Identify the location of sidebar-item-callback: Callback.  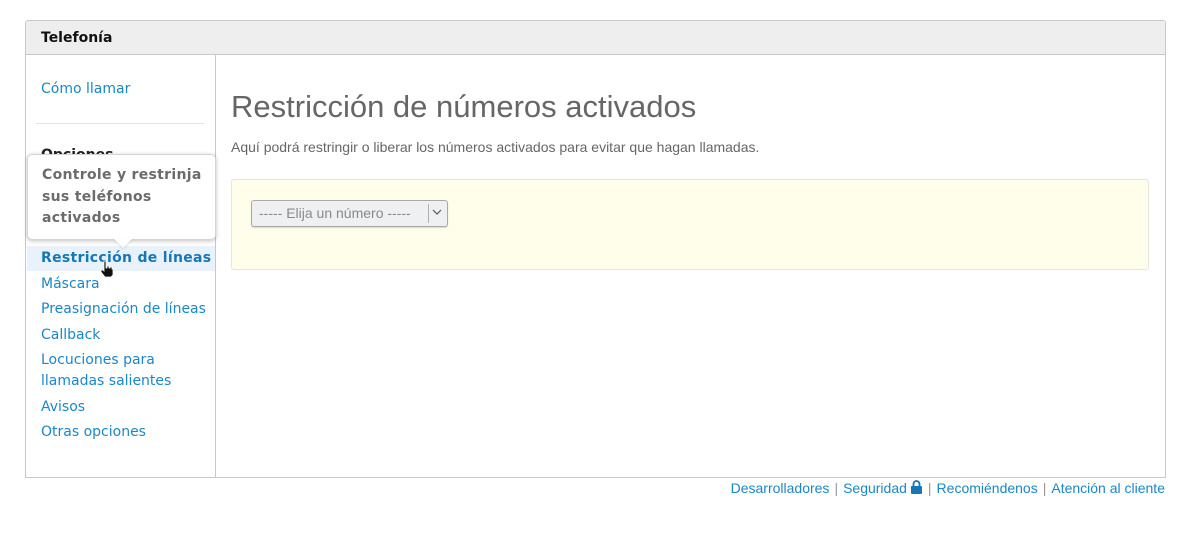
(70, 335).